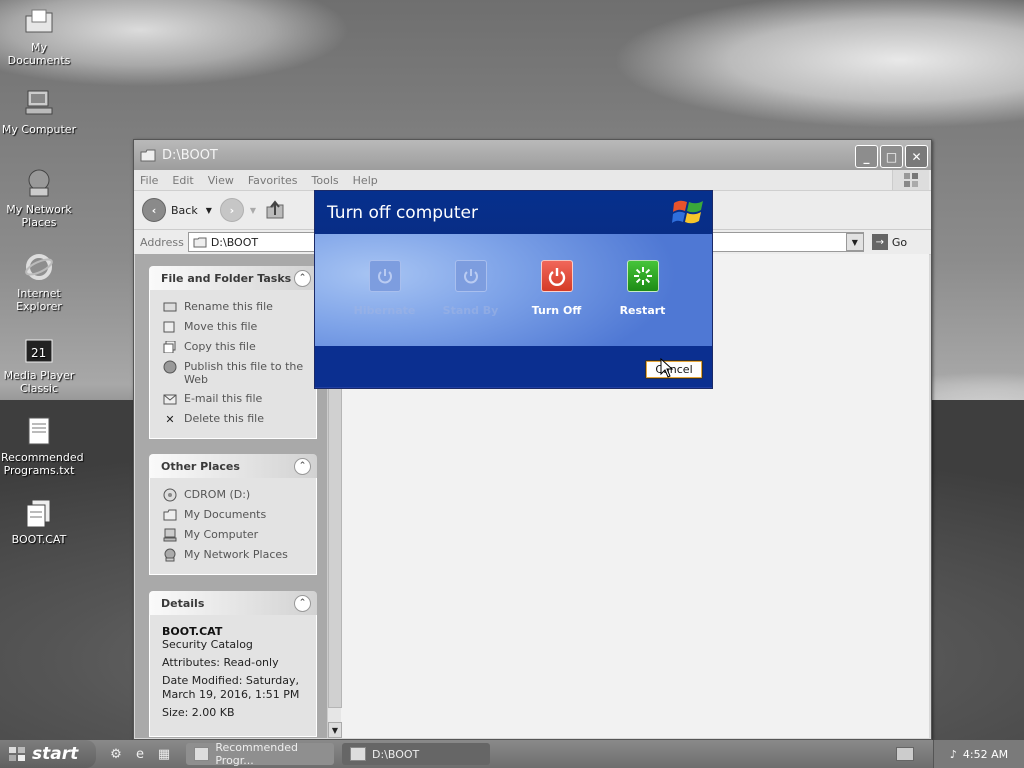 The height and width of the screenshot is (768, 1024). Describe the element at coordinates (39, 513) in the screenshot. I see `catalog-file-icon` at that location.